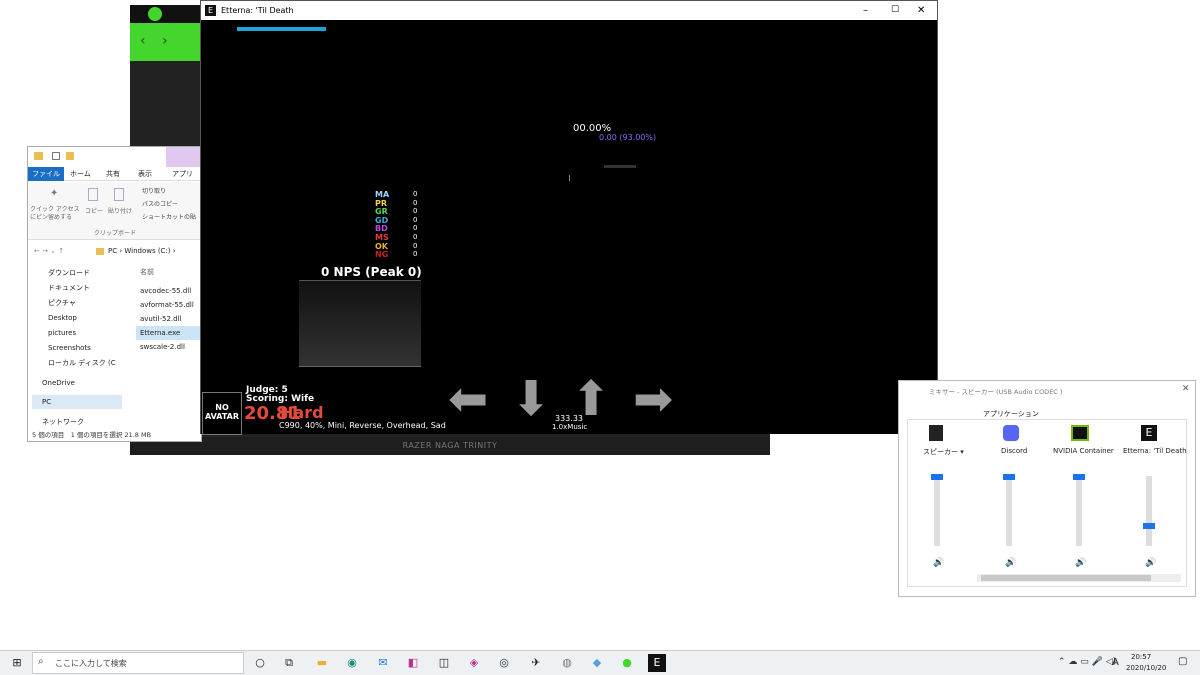 This screenshot has height=675, width=1200. What do you see at coordinates (80, 174) in the screenshot?
I see `tab-home: ホーム` at bounding box center [80, 174].